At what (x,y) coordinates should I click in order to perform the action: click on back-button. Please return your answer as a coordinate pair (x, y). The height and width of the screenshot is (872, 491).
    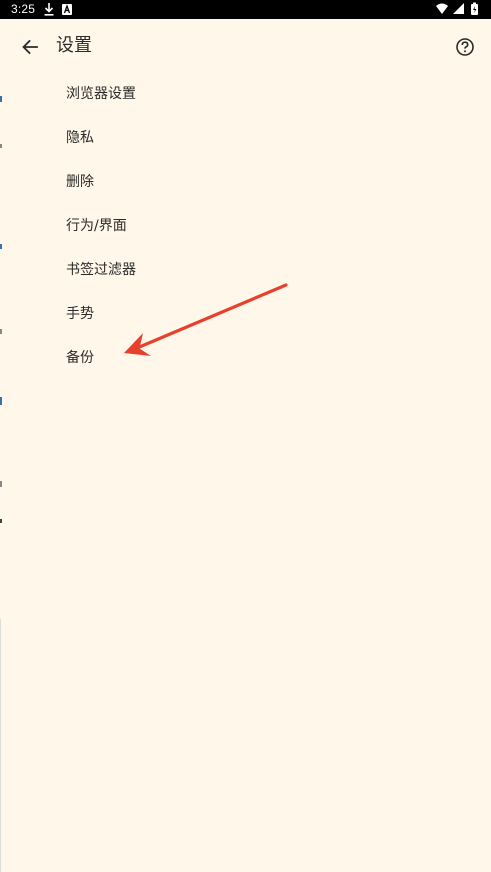
    Looking at the image, I should click on (30, 47).